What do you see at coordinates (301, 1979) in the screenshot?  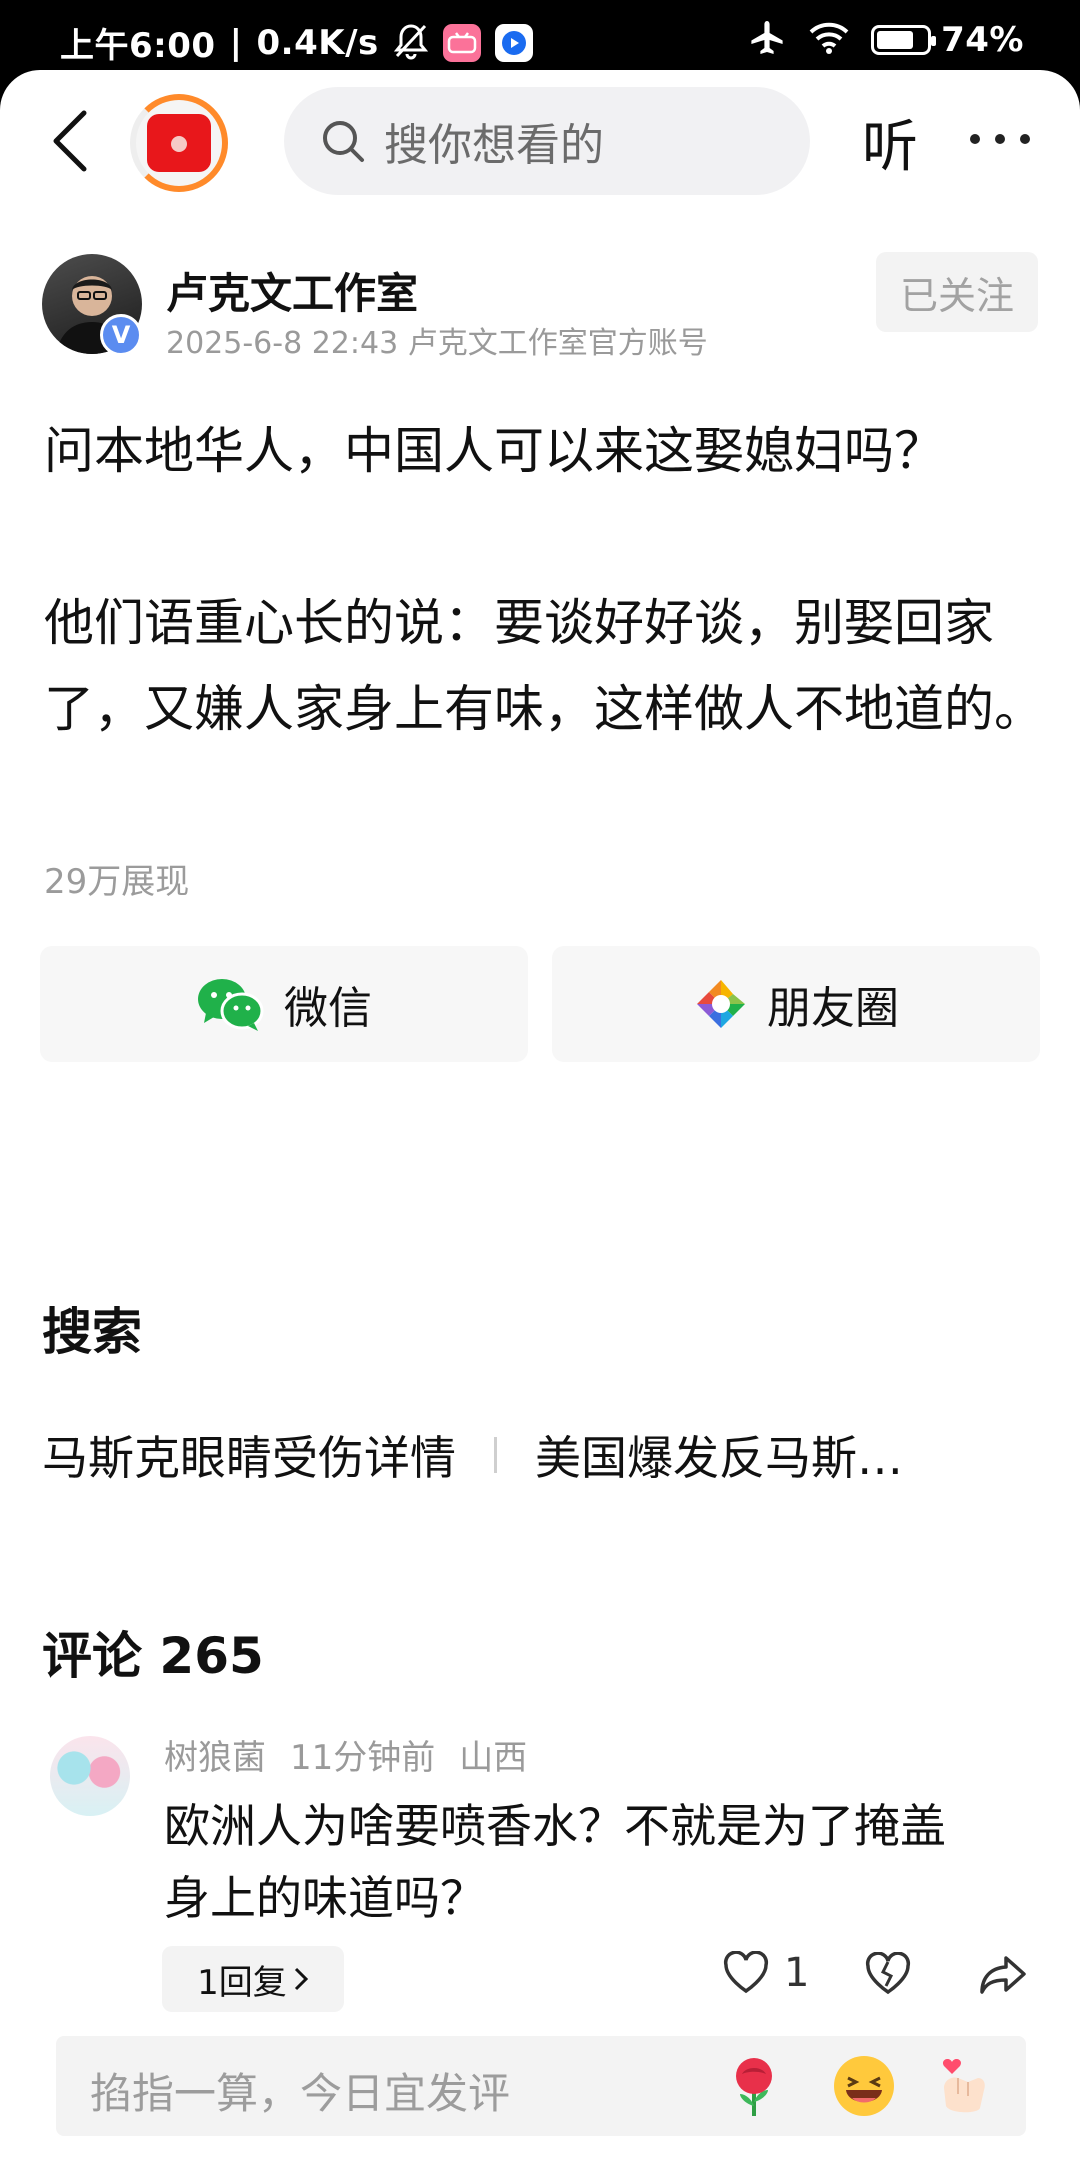 I see `chevron-right-icon` at bounding box center [301, 1979].